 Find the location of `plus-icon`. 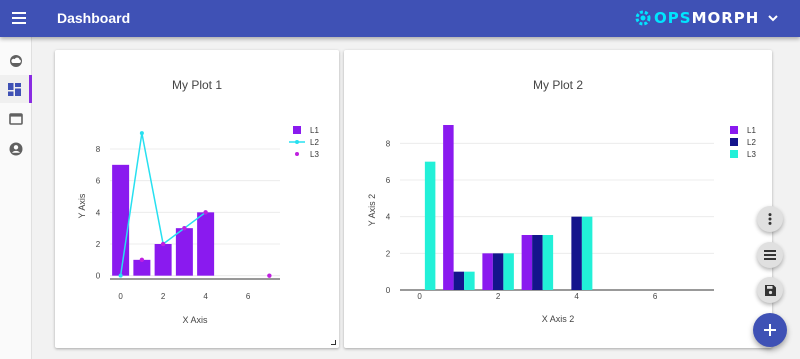

plus-icon is located at coordinates (770, 330).